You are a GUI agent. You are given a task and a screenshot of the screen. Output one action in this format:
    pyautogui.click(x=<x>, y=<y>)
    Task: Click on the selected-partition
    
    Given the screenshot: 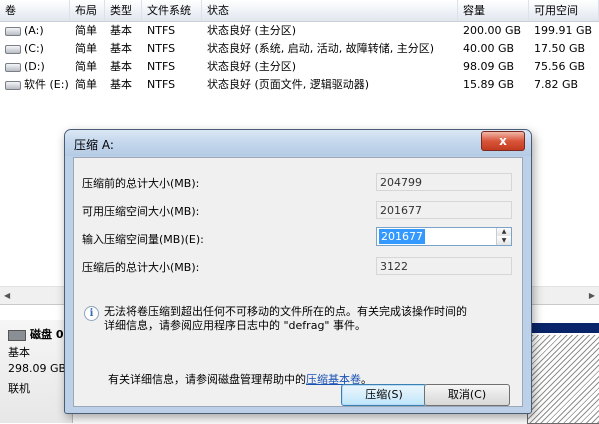 What is the action you would take?
    pyautogui.click(x=563, y=379)
    